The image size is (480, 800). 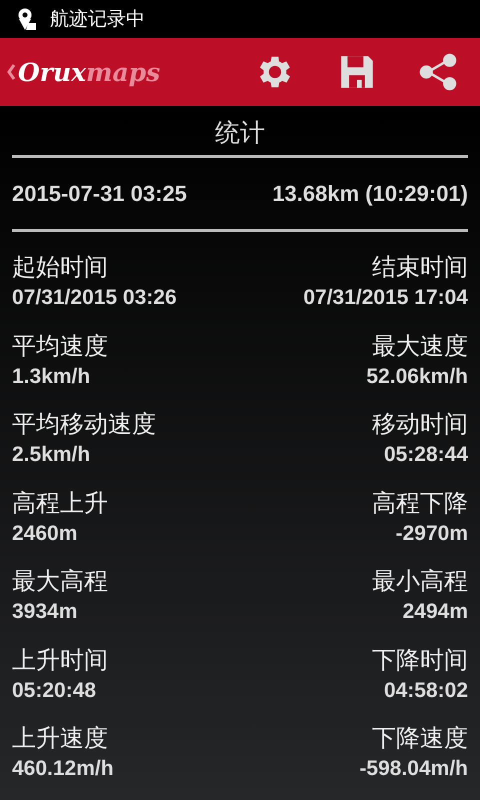 What do you see at coordinates (240, 133) in the screenshot?
I see `page-title: 统计` at bounding box center [240, 133].